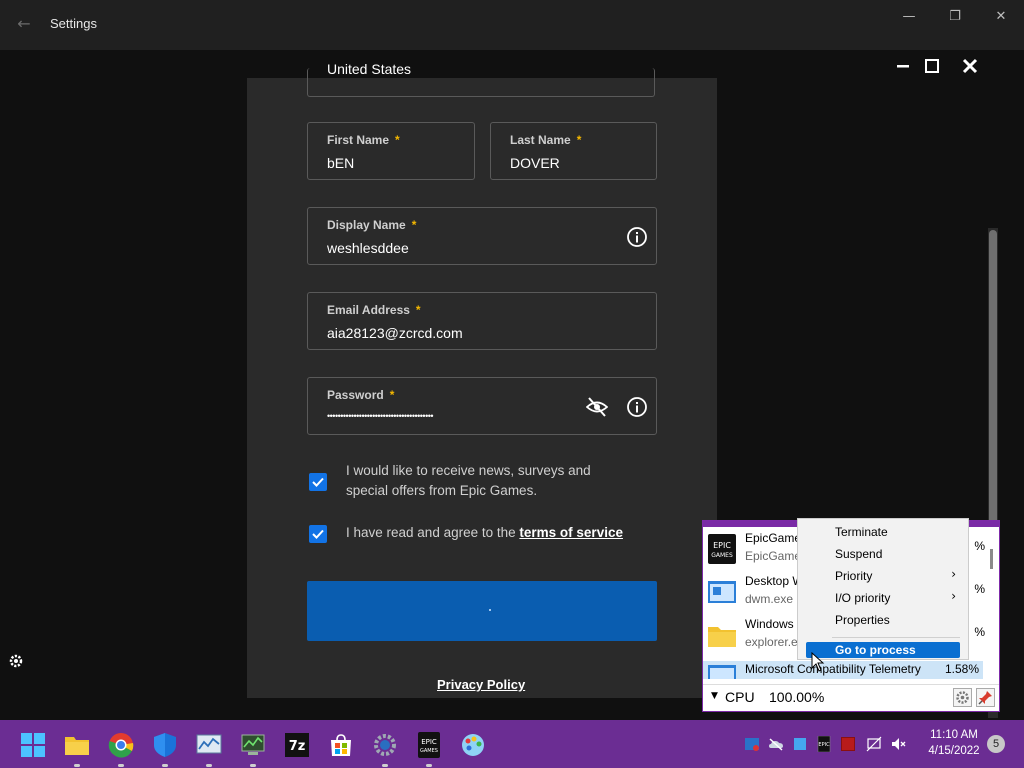 This screenshot has width=1024, height=768. Describe the element at coordinates (862, 620) in the screenshot. I see `menu-label: Properties` at that location.